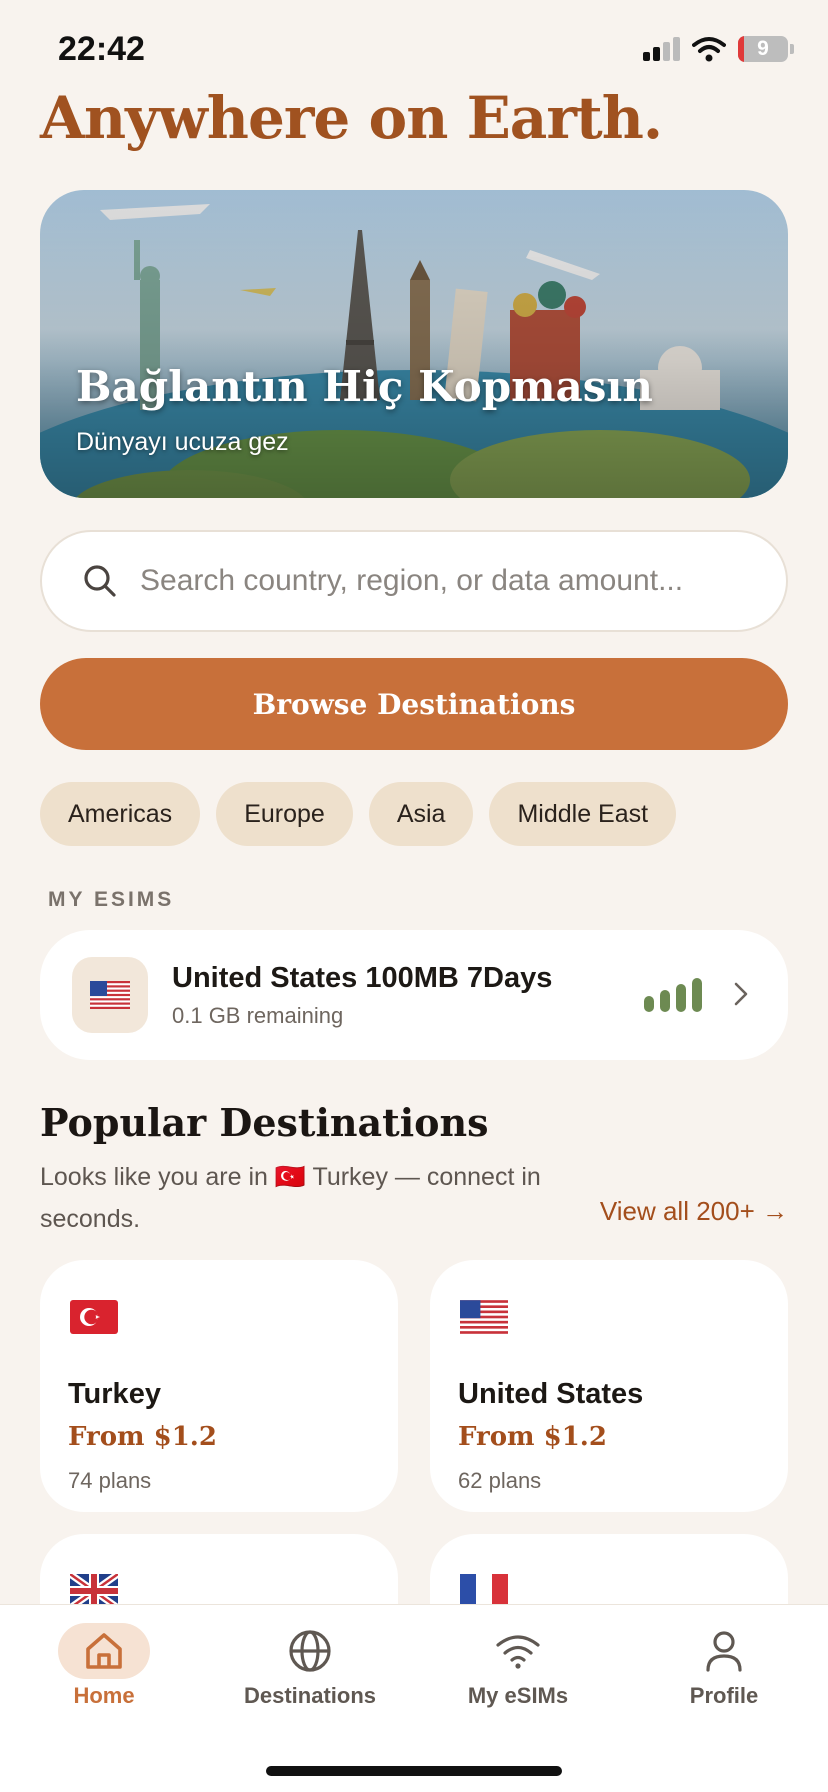 The height and width of the screenshot is (1792, 828). What do you see at coordinates (351, 118) in the screenshot?
I see `hero-title: Anywhere on Earth.` at bounding box center [351, 118].